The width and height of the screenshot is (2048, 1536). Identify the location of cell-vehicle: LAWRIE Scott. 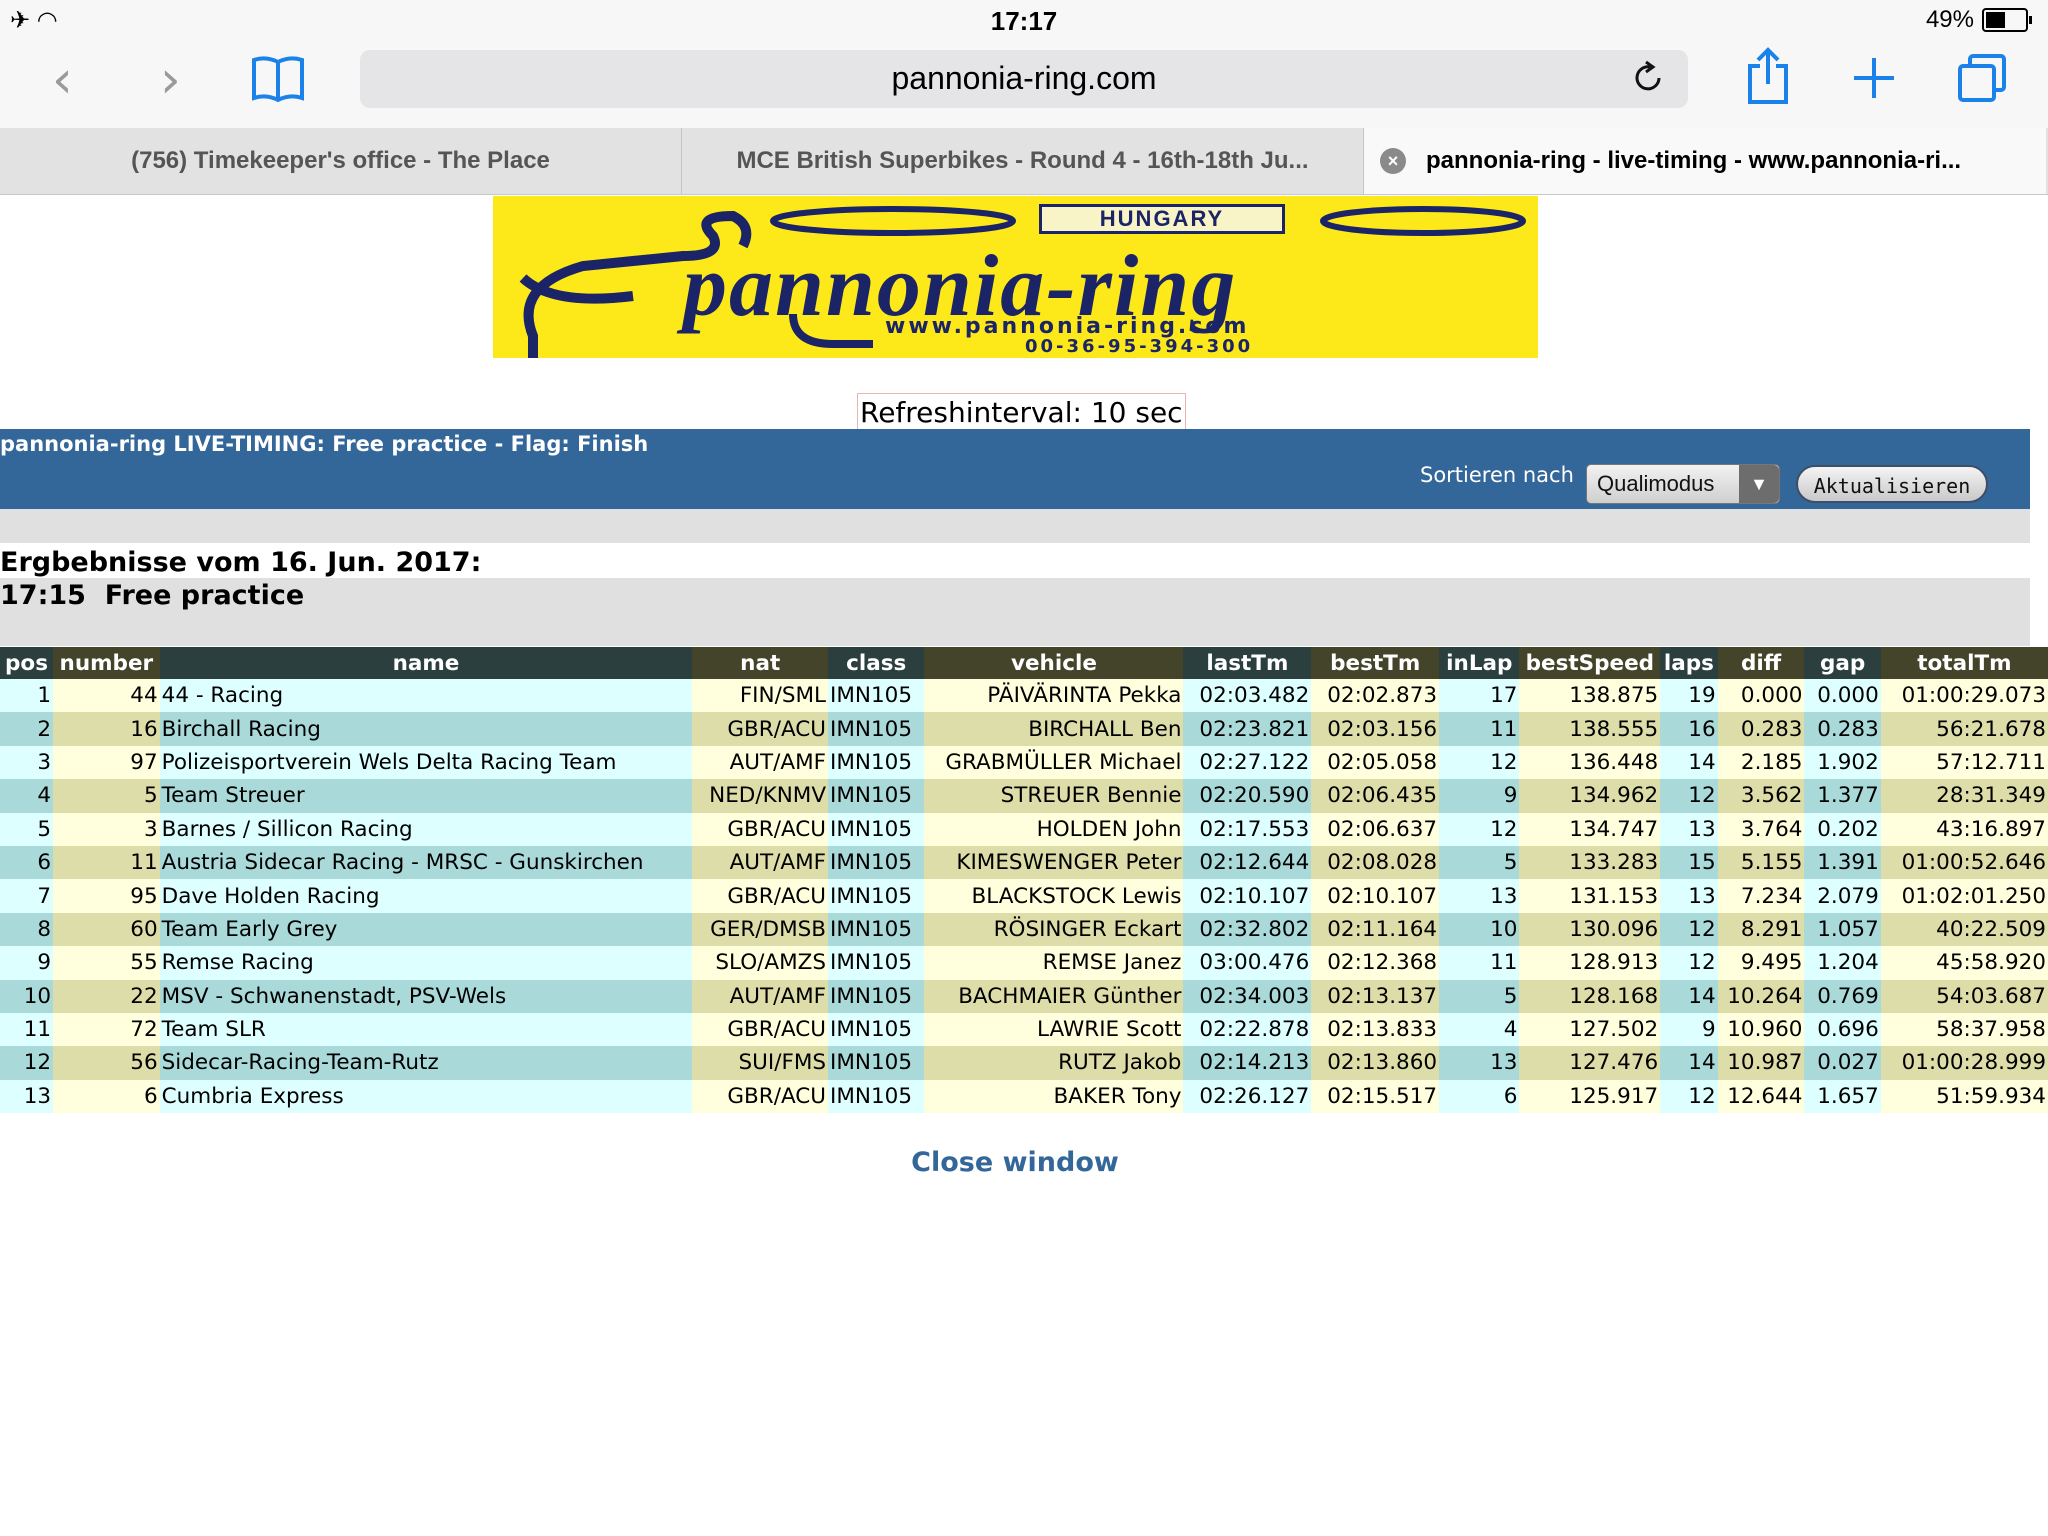
(1054, 1029).